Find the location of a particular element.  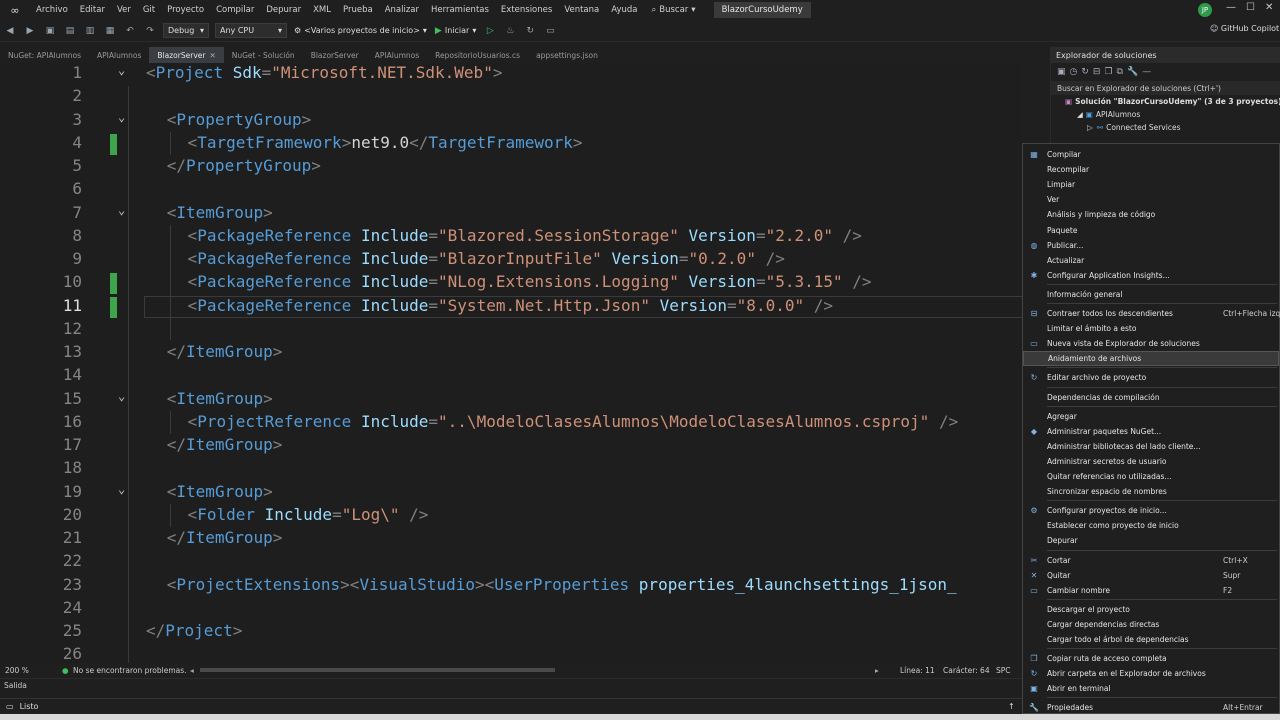

layout-icon: ▭ is located at coordinates (550, 31).